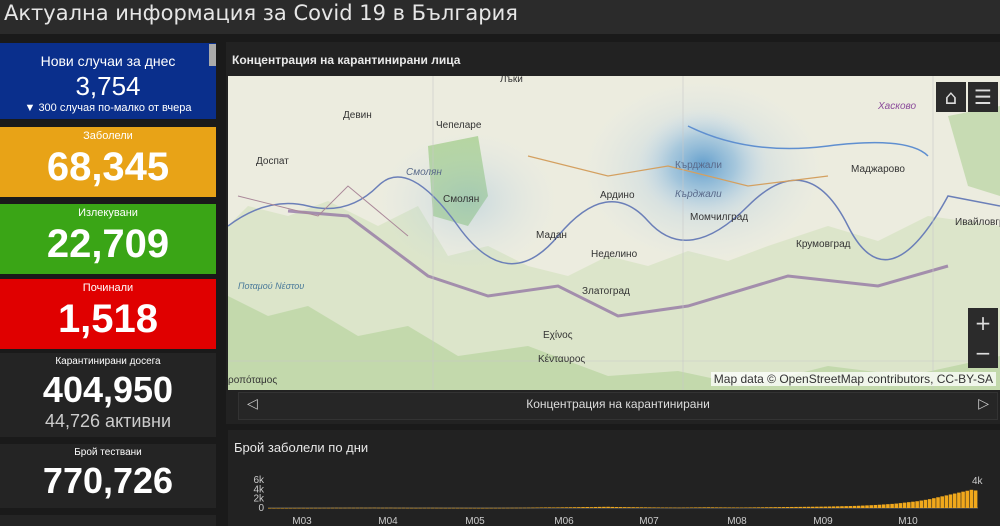 The image size is (1000, 526). Describe the element at coordinates (983, 404) in the screenshot. I see `carousel-next-icon: ▷` at that location.